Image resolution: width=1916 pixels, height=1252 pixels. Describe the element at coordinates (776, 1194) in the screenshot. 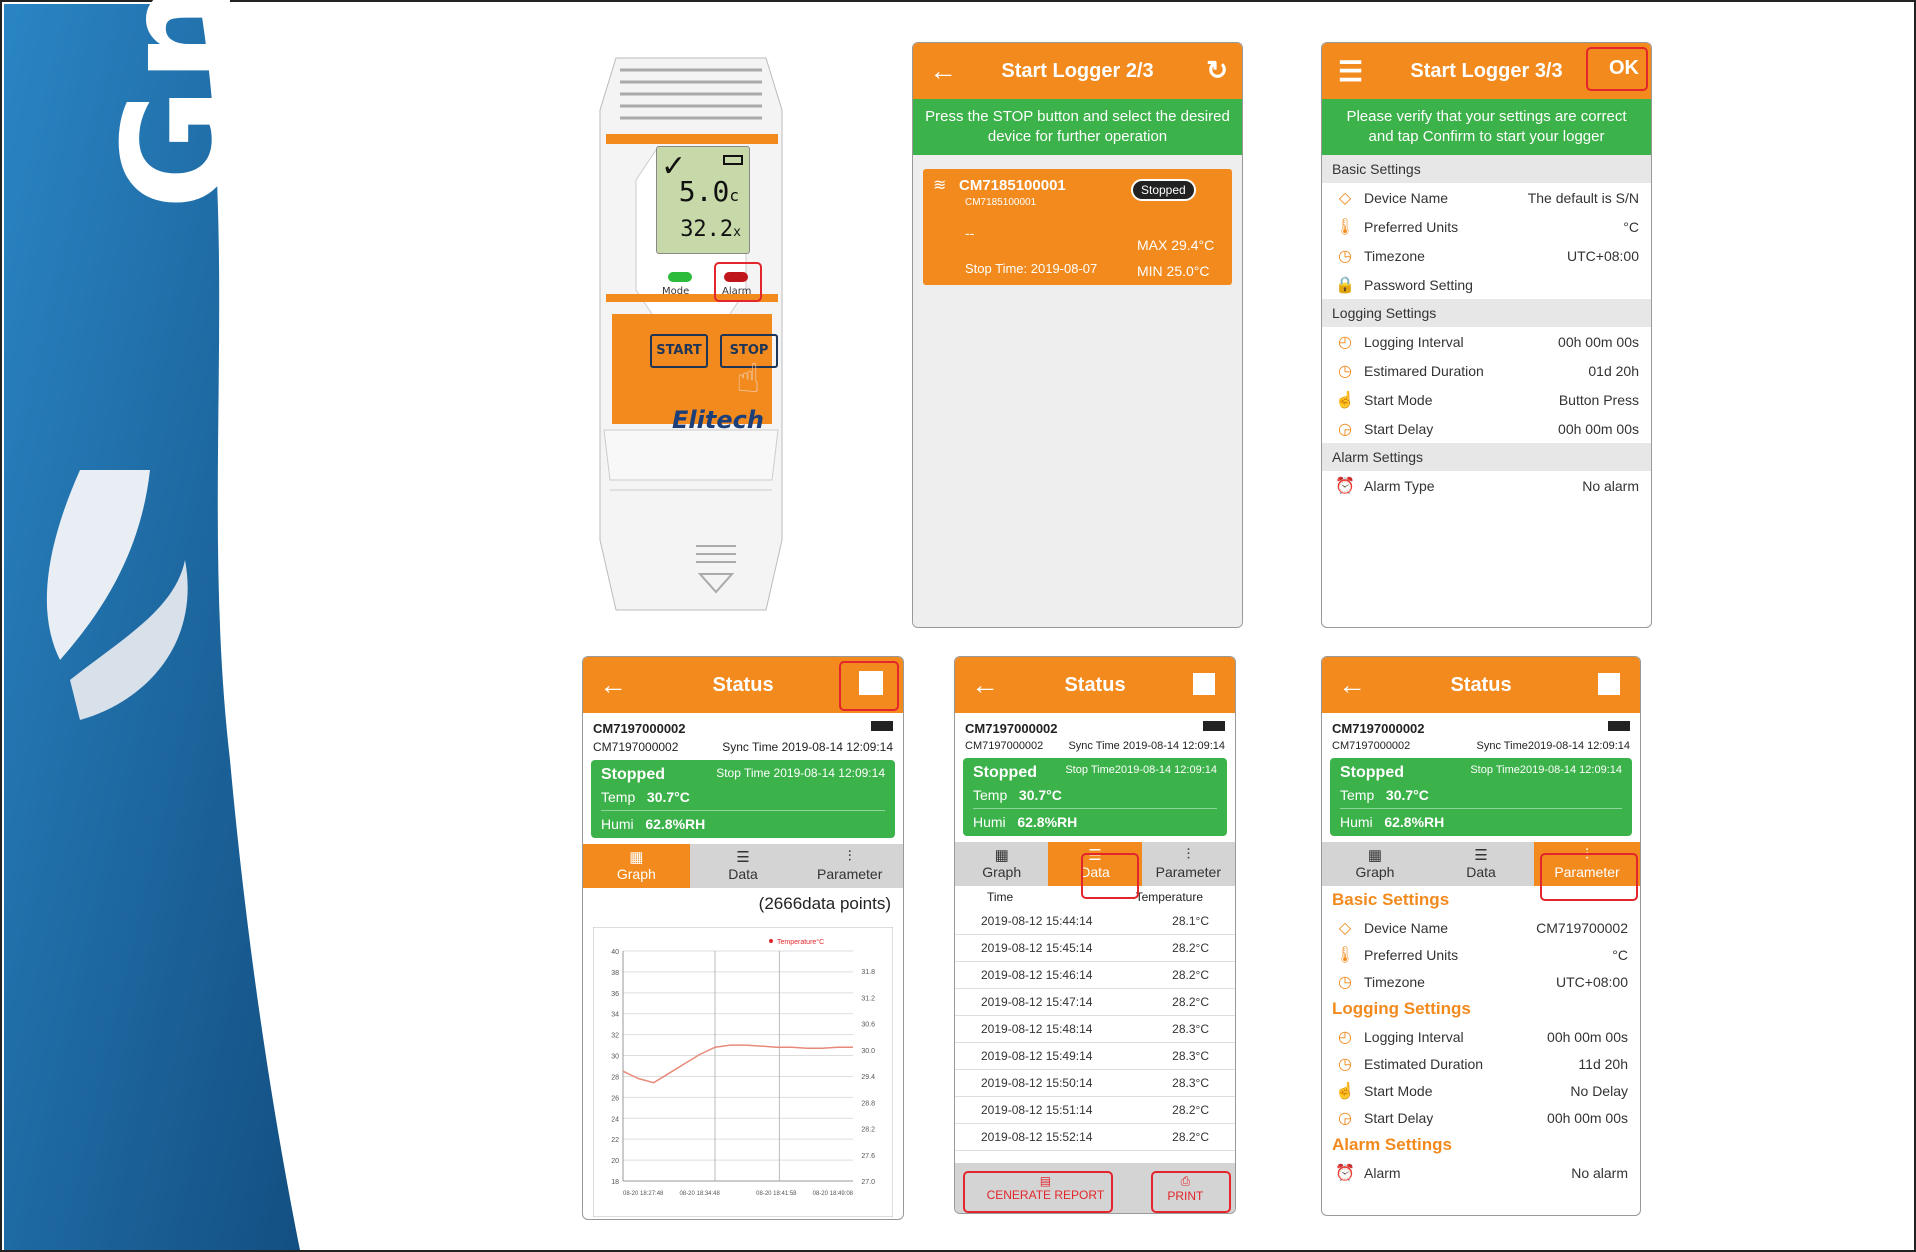

I see `x-tick-label: 08-20 18:41:58` at that location.